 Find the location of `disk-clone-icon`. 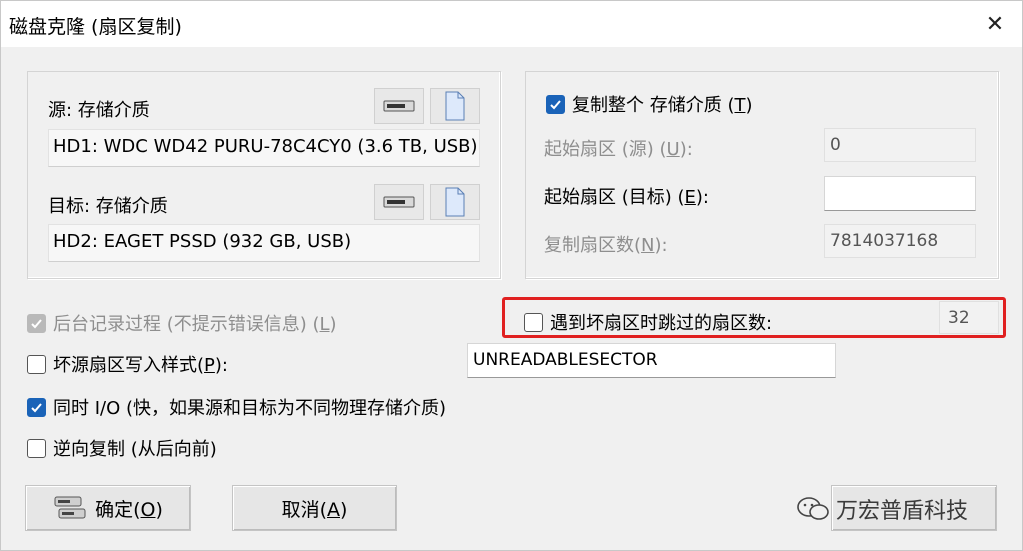

disk-clone-icon is located at coordinates (70, 507).